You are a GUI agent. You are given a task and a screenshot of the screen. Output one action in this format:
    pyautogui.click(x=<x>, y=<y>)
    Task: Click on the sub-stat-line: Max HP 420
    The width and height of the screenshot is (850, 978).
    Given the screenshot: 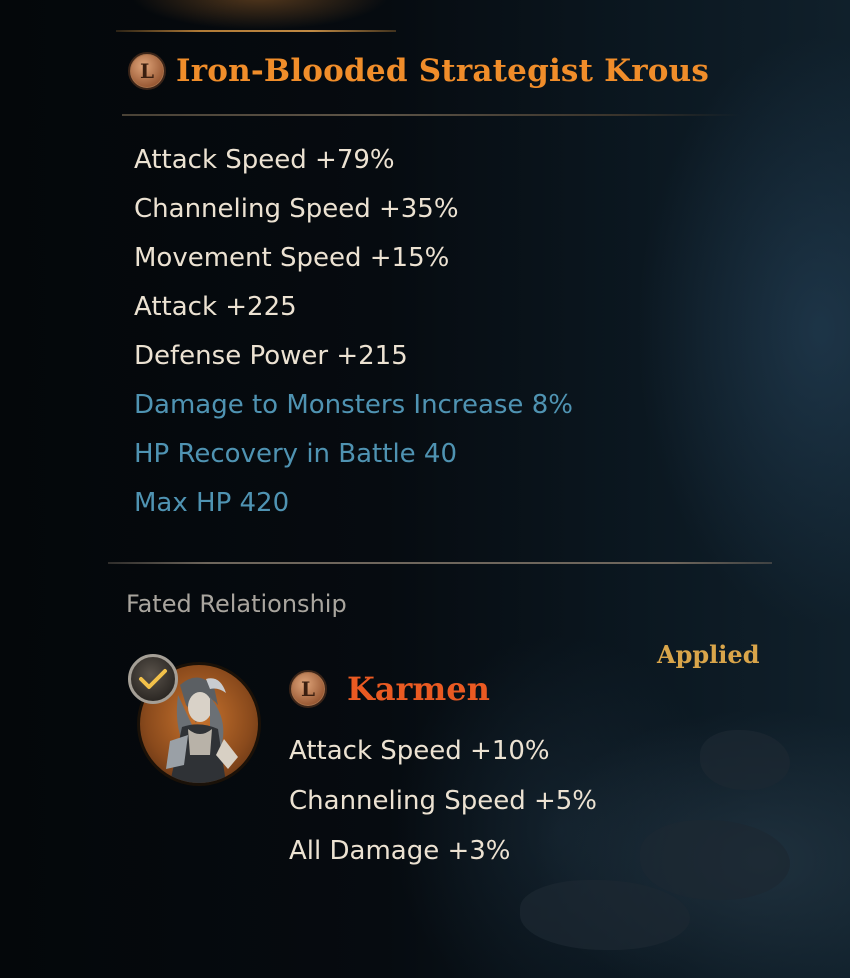 What is the action you would take?
    pyautogui.click(x=212, y=503)
    